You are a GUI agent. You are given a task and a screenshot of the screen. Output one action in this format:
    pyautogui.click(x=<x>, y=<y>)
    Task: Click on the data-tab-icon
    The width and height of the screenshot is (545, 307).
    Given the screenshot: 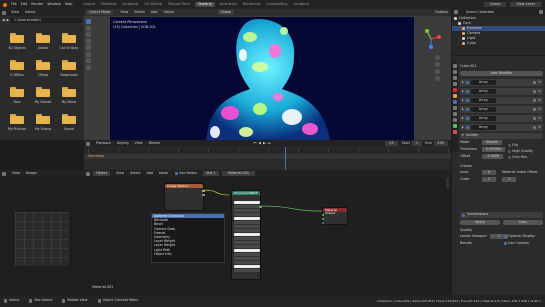 What is the action you would take?
    pyautogui.click(x=455, y=126)
    